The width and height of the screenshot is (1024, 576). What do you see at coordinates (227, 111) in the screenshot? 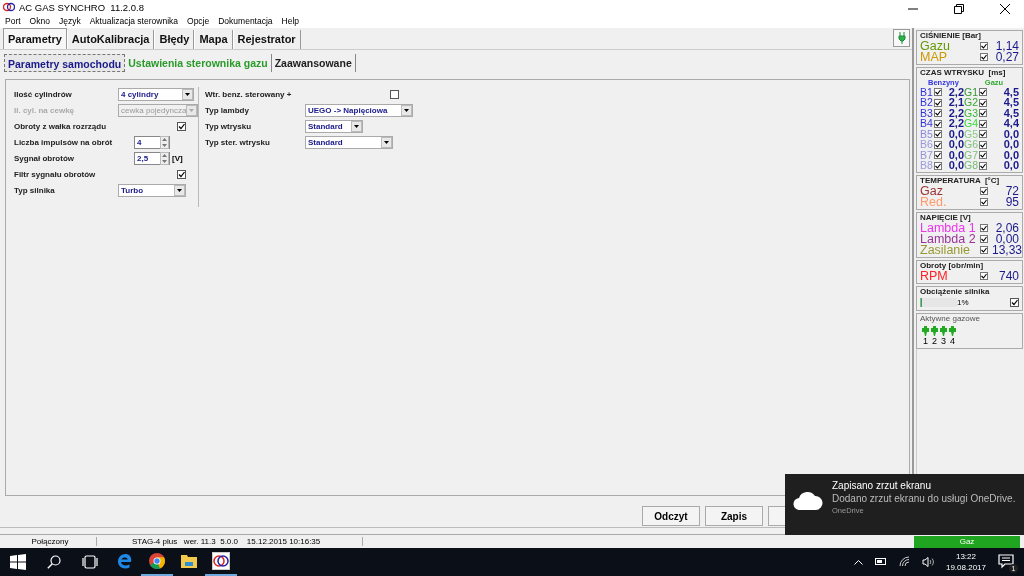
I see `field-label: Typ lambdy` at bounding box center [227, 111].